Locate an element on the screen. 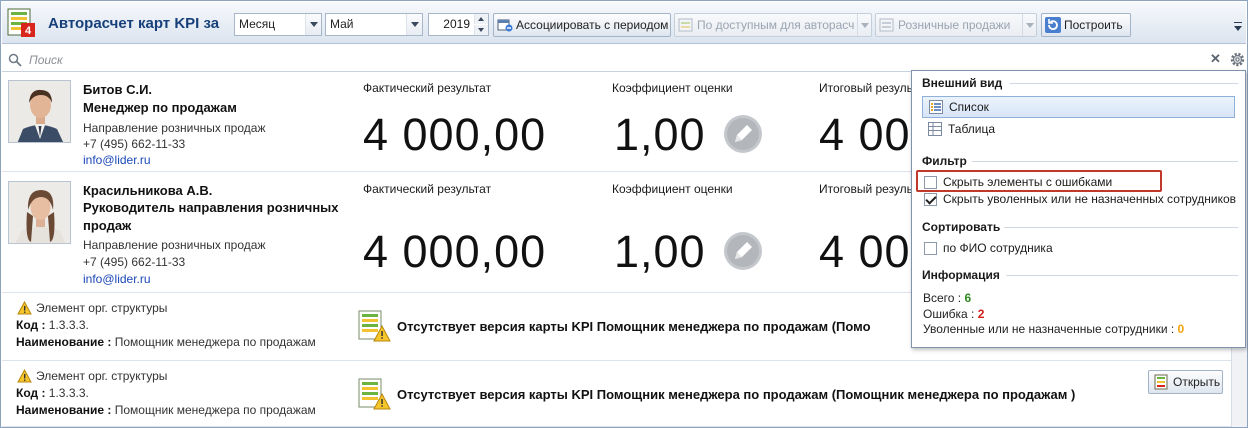 The height and width of the screenshot is (428, 1248). search-placeholder: Поиск is located at coordinates (46, 60).